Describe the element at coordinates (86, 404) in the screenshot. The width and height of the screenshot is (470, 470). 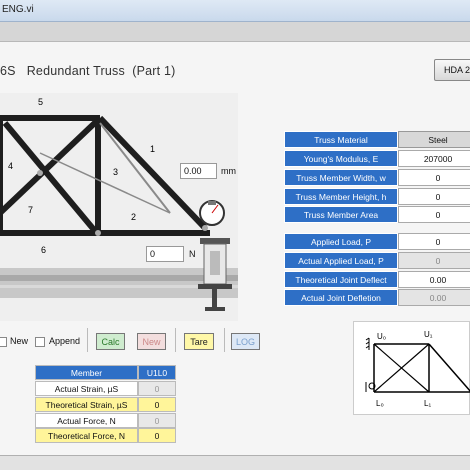
I see `table-row-label: Theoretical Strain, µS` at that location.